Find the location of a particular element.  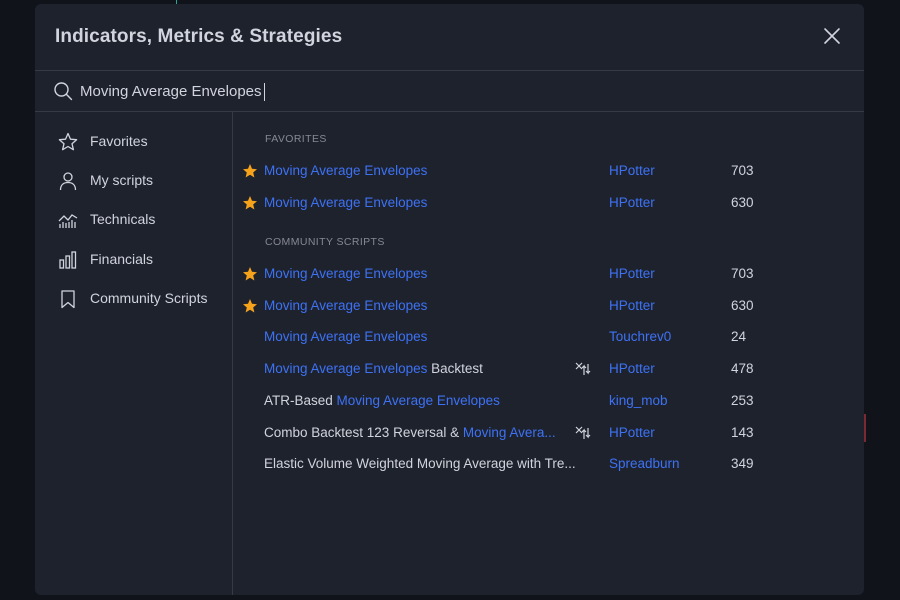

sidebar-item-favorites: Favorites is located at coordinates (133, 141).